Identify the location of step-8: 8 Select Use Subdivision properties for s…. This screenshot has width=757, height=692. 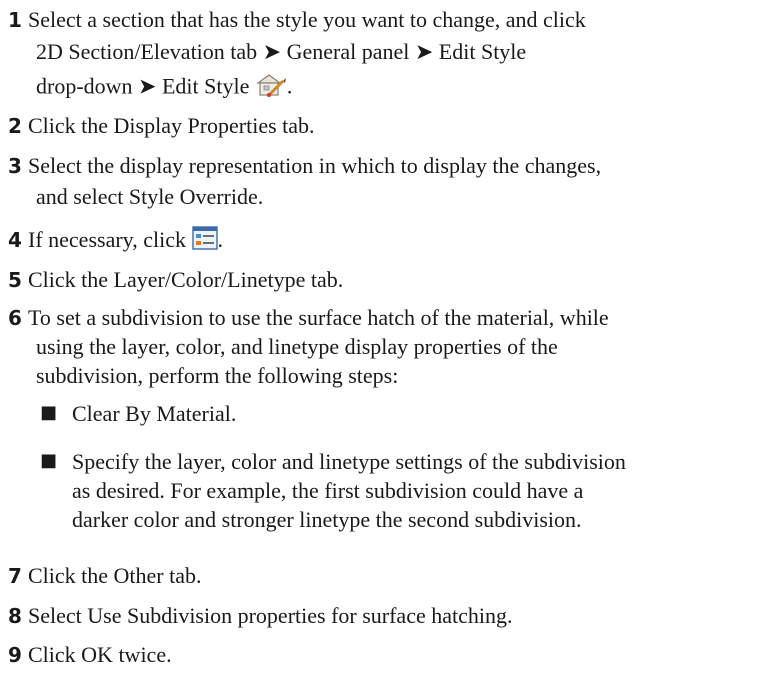
(260, 615).